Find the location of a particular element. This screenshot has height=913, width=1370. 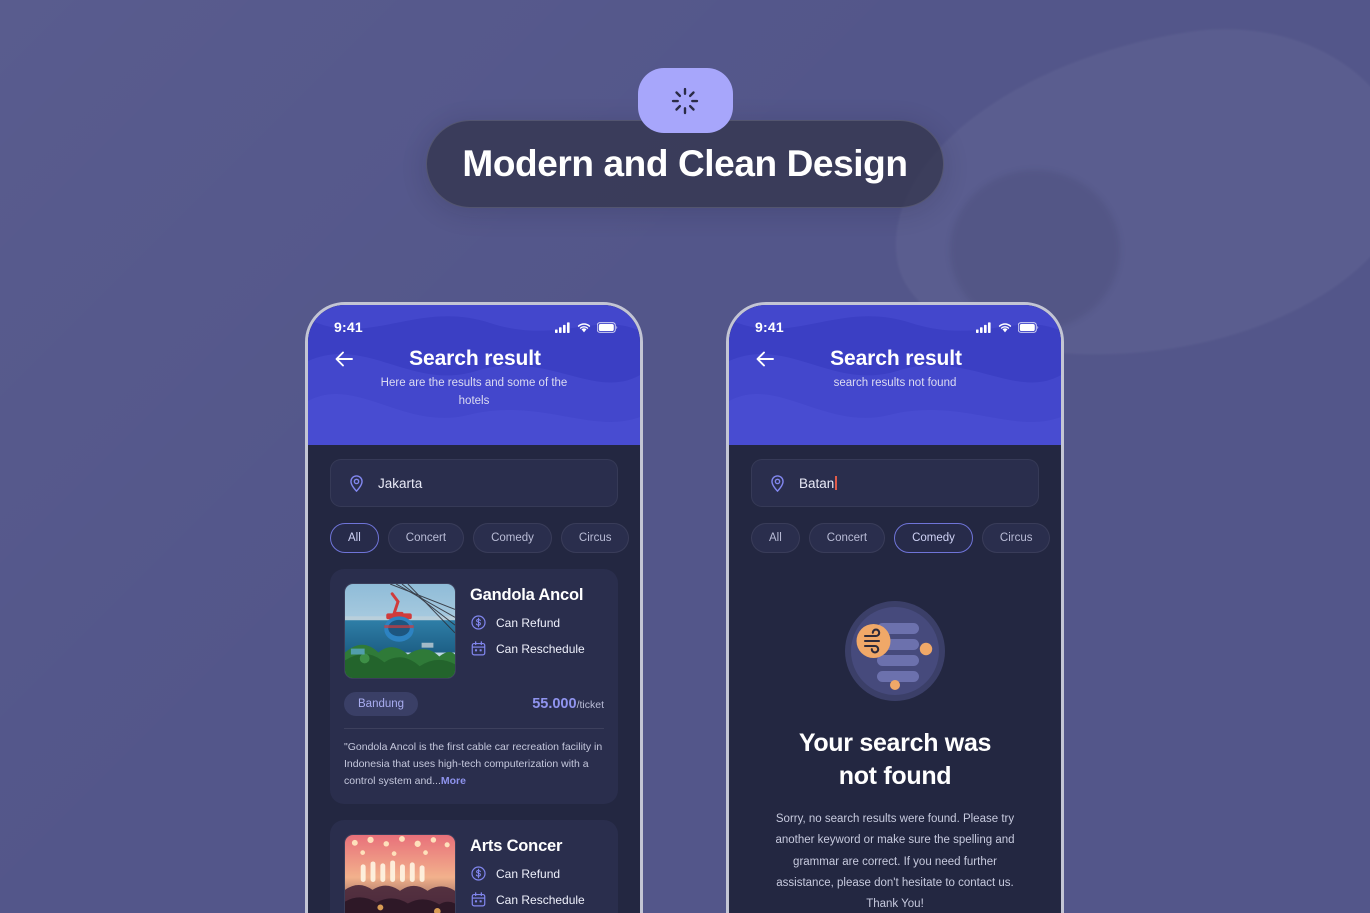

result-card-top: Gandola Ancol Can Refund Can Reschedule is located at coordinates (474, 631).